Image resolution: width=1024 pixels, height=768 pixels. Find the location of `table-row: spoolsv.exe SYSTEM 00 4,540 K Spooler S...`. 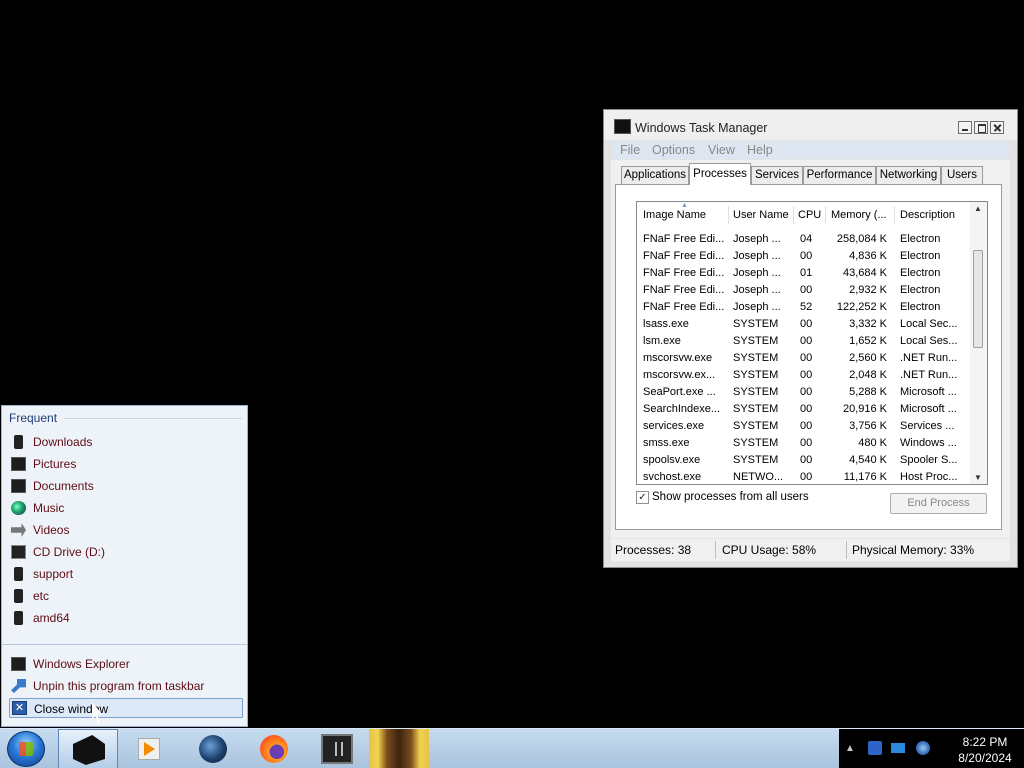

table-row: spoolsv.exe SYSTEM 00 4,540 K Spooler S... is located at coordinates (804, 461).